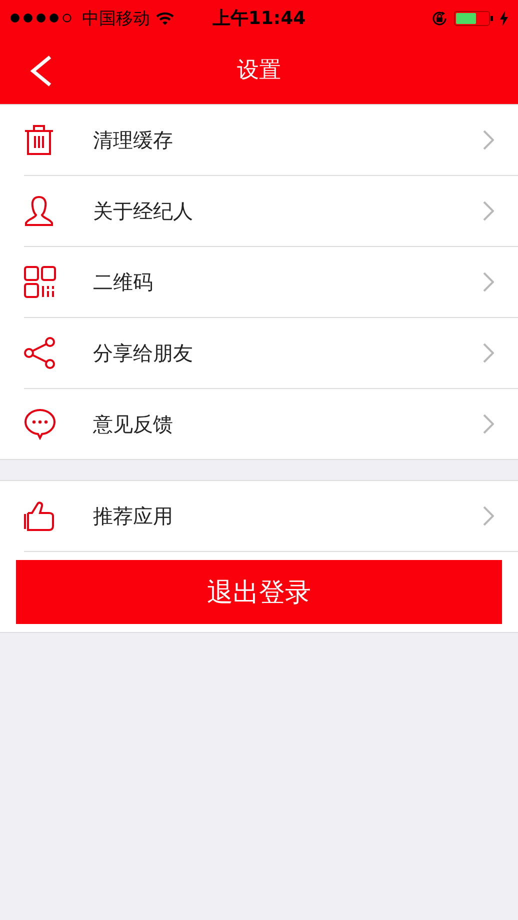 The height and width of the screenshot is (920, 518). What do you see at coordinates (123, 282) in the screenshot?
I see `row-label: 二维码` at bounding box center [123, 282].